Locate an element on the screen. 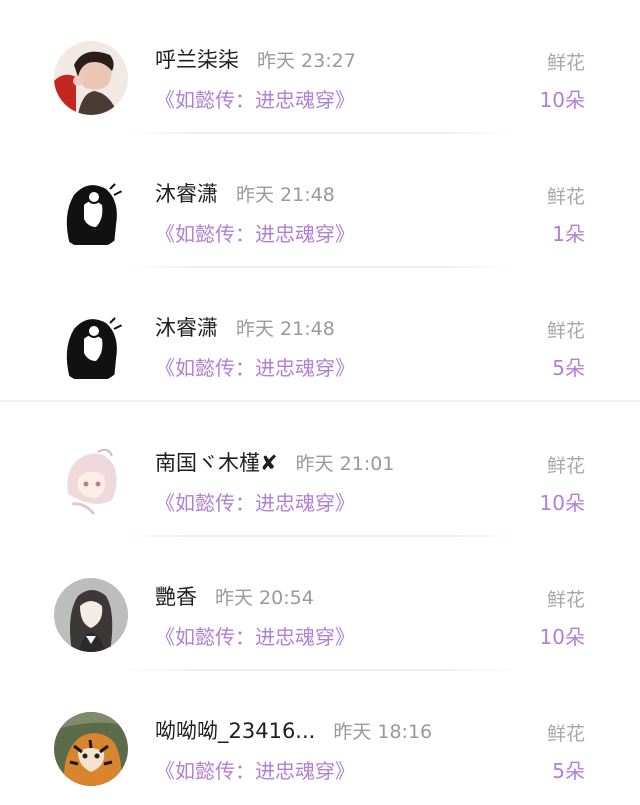  gift-count: 1朵 is located at coordinates (568, 234).